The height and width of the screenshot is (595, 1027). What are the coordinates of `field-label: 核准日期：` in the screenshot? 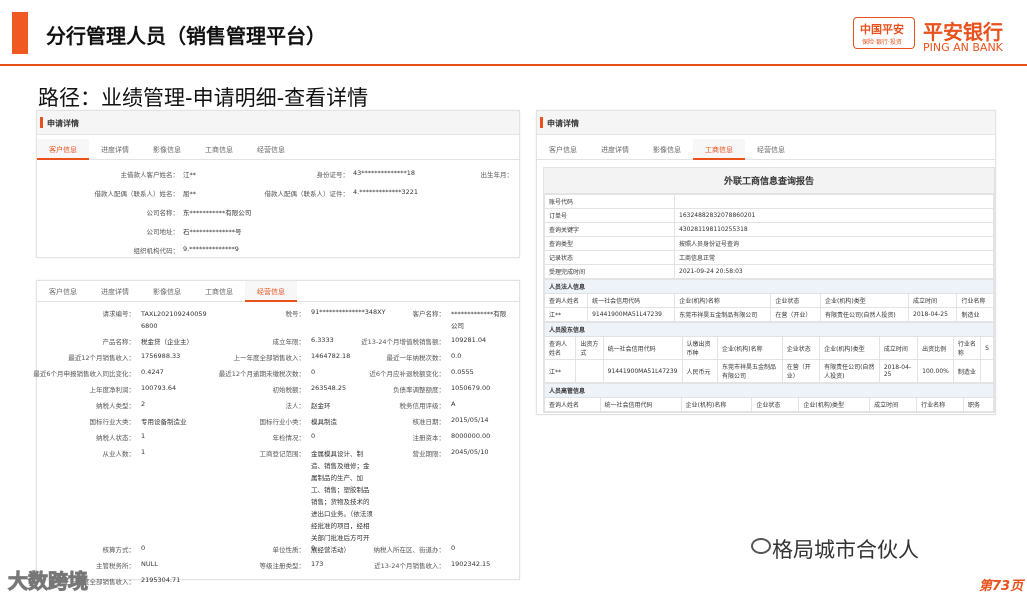 It's located at (429, 422).